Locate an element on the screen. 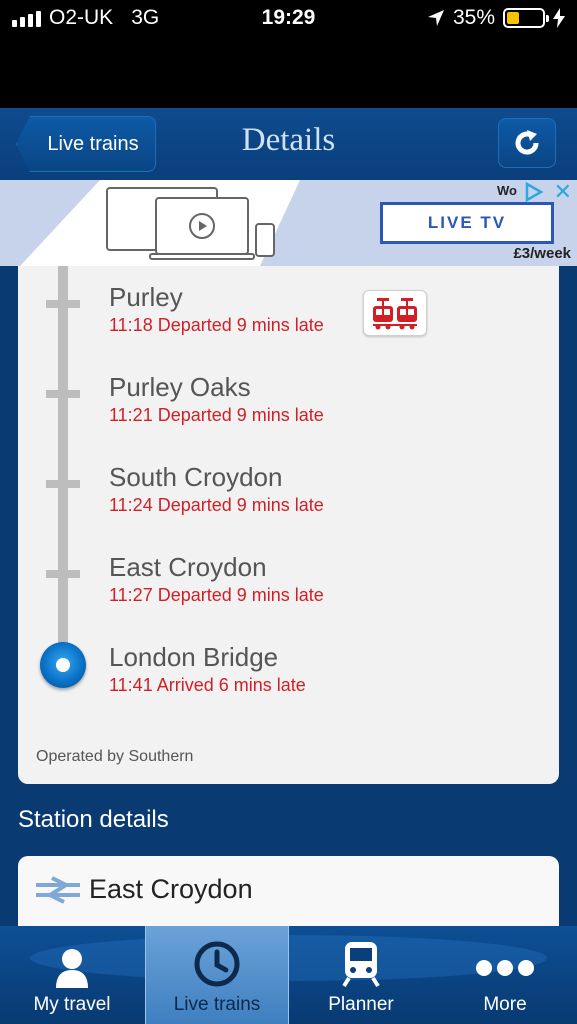 Image resolution: width=577 pixels, height=1024 pixels. page-title: Details is located at coordinates (288, 140).